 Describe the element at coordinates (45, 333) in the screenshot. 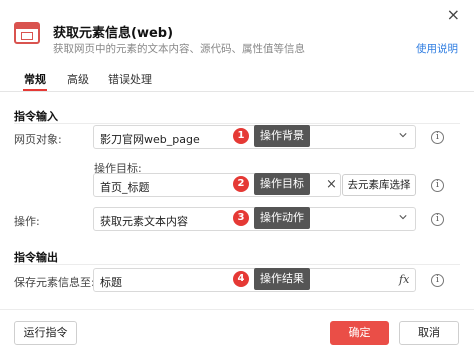

I see `run-command-button: 运行指令` at that location.